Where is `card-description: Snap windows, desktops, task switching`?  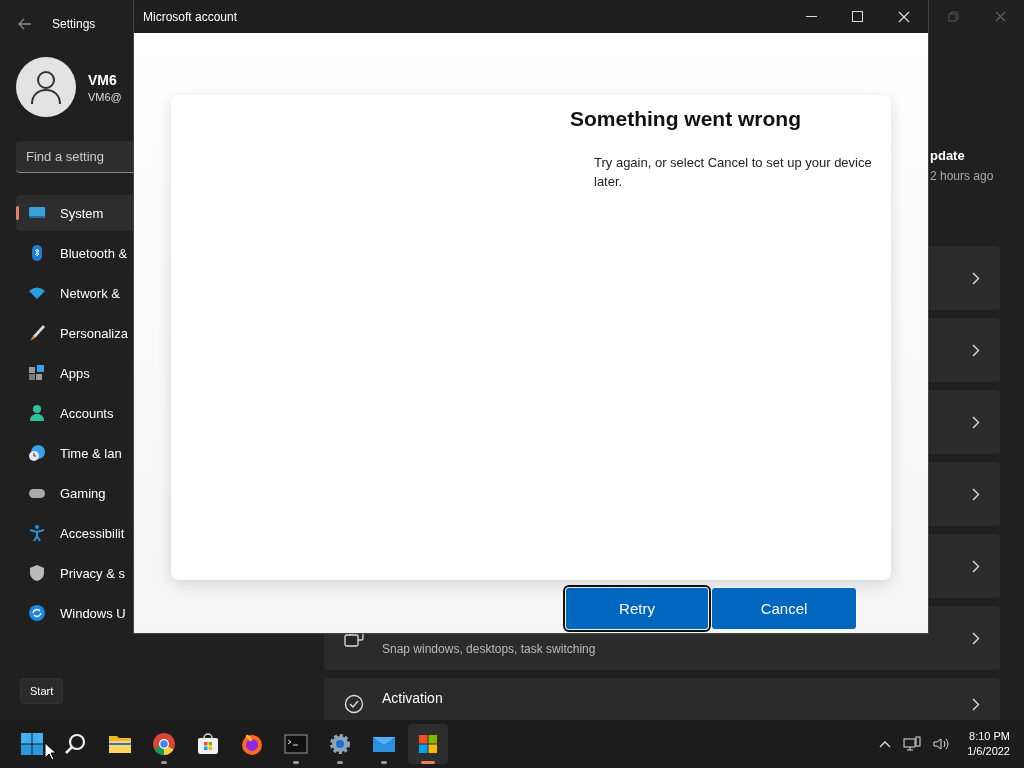 card-description: Snap windows, desktops, task switching is located at coordinates (489, 649).